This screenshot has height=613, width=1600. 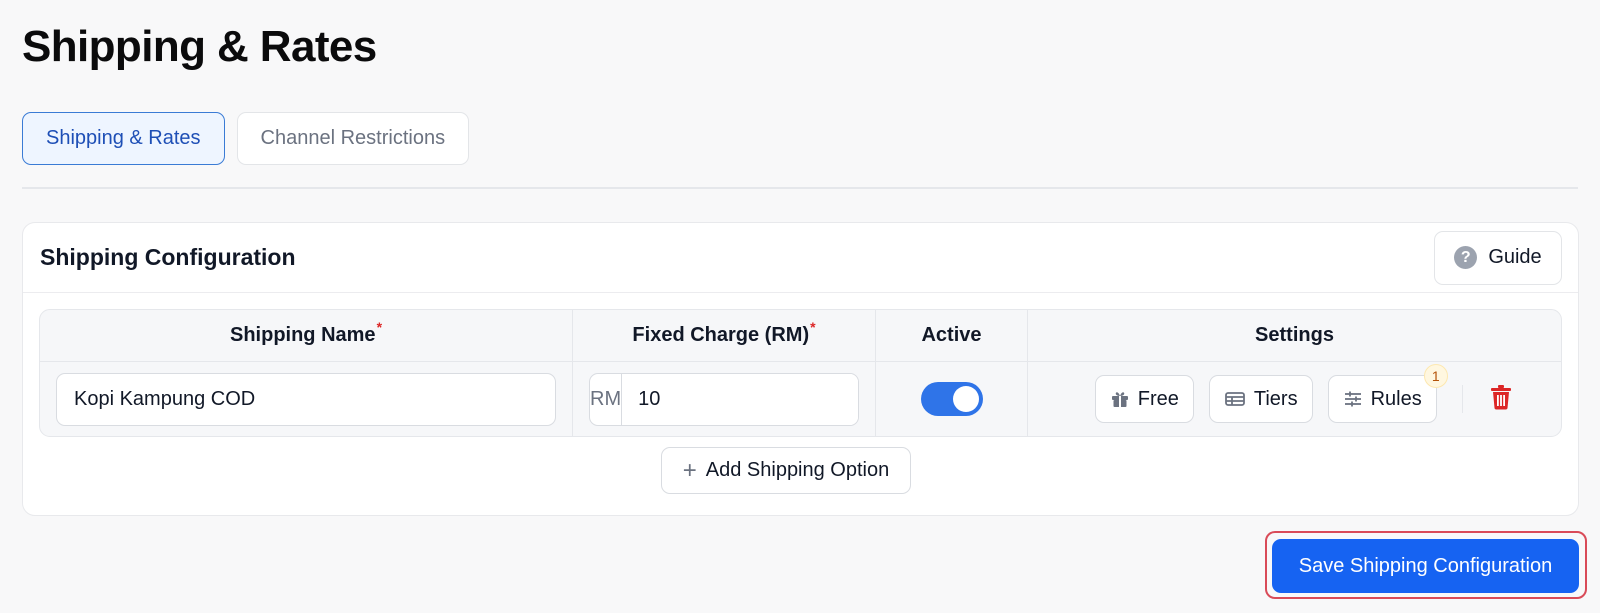 I want to click on rules-count-badge: 1, so click(x=1435, y=376).